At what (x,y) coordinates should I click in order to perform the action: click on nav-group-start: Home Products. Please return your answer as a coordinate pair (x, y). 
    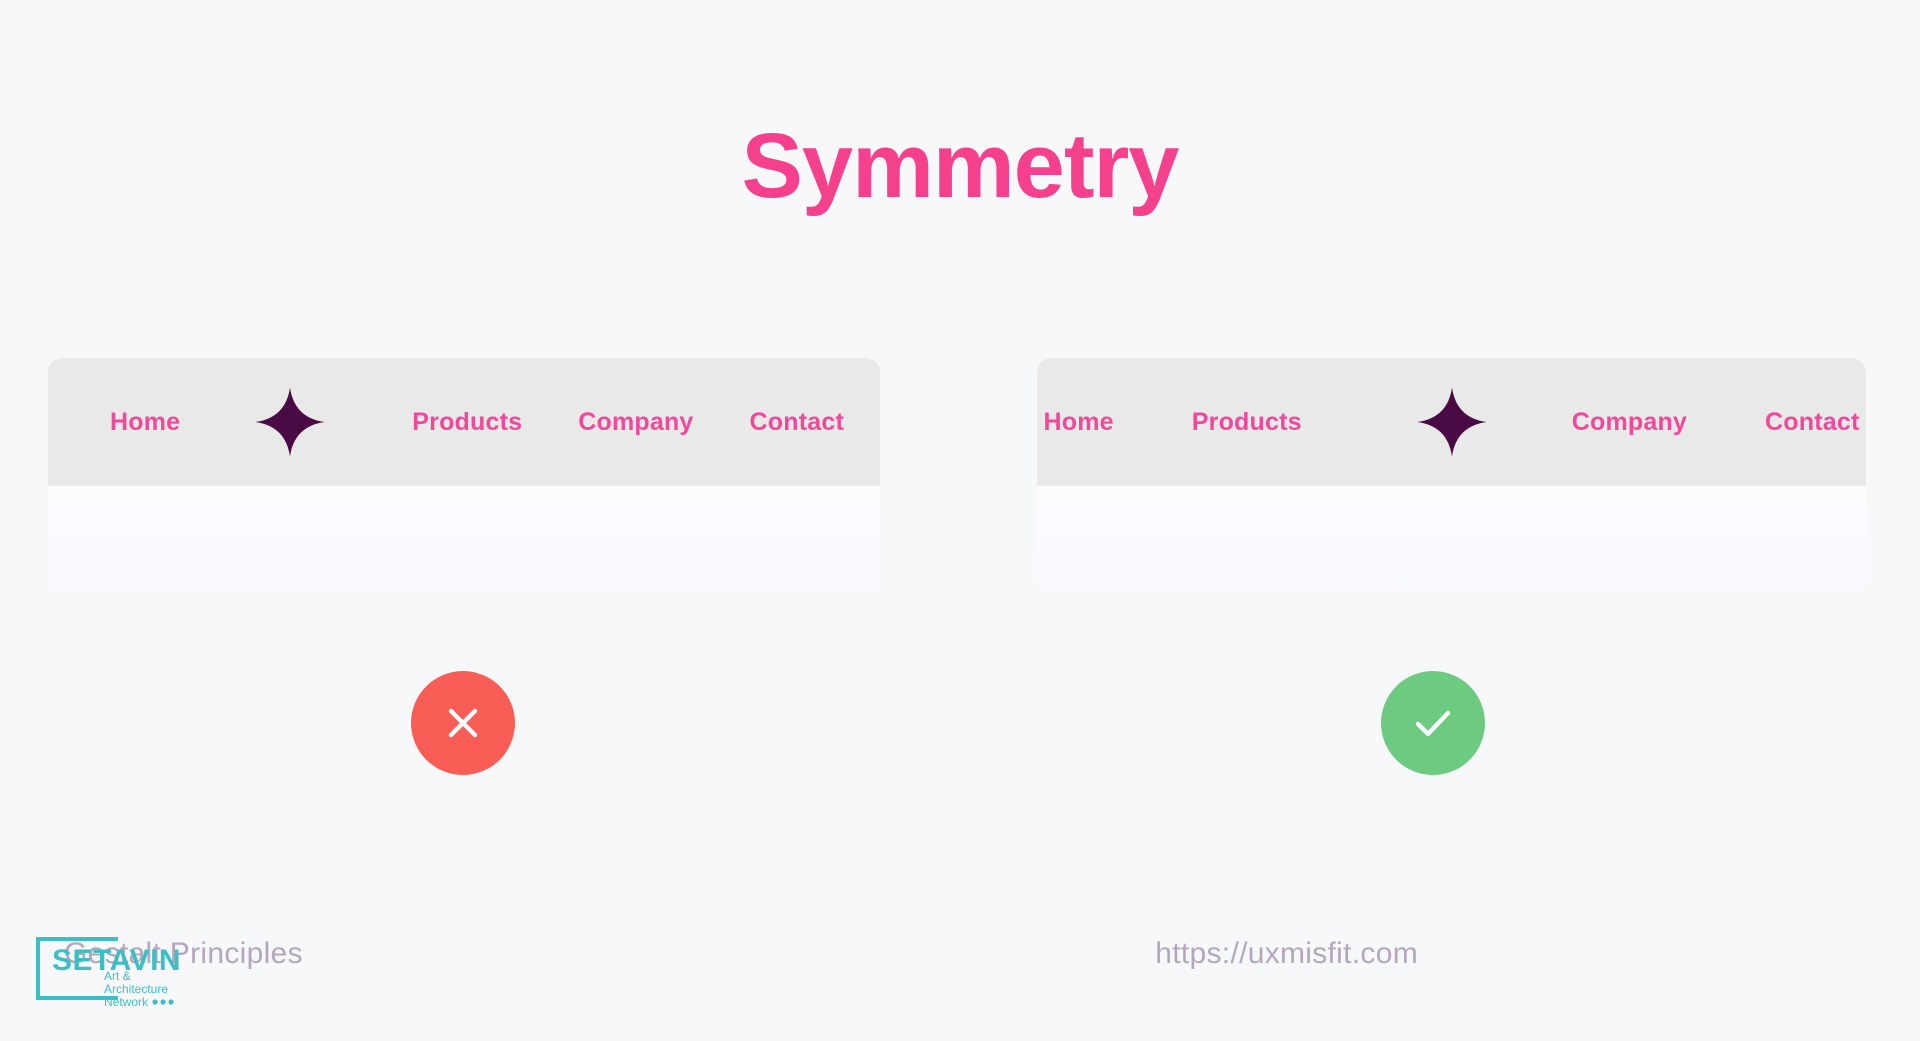
    Looking at the image, I should click on (1194, 422).